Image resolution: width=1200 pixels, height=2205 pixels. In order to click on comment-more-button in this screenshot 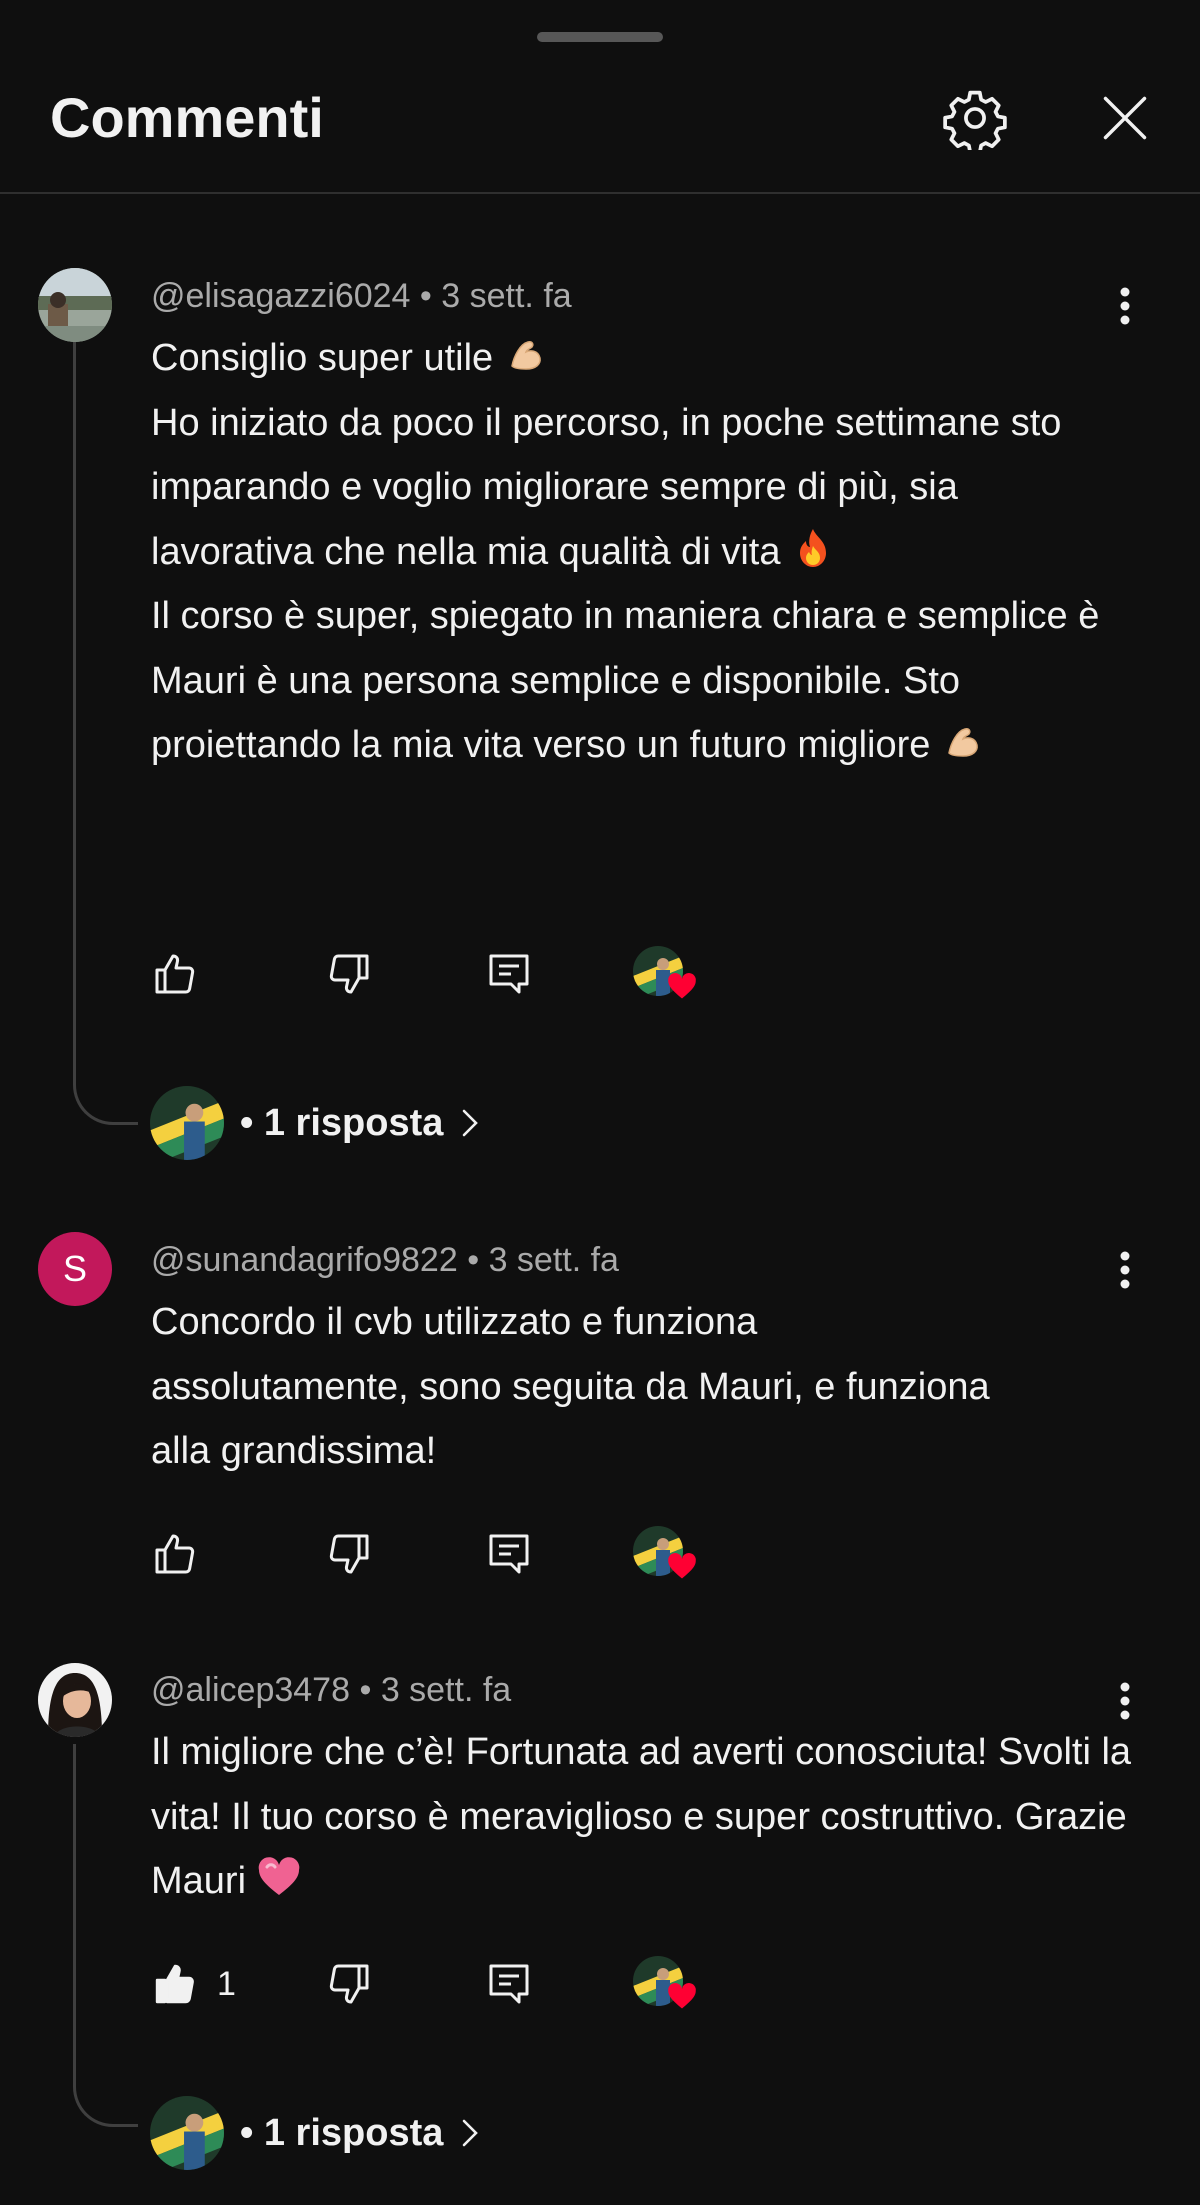, I will do `click(1125, 1270)`.